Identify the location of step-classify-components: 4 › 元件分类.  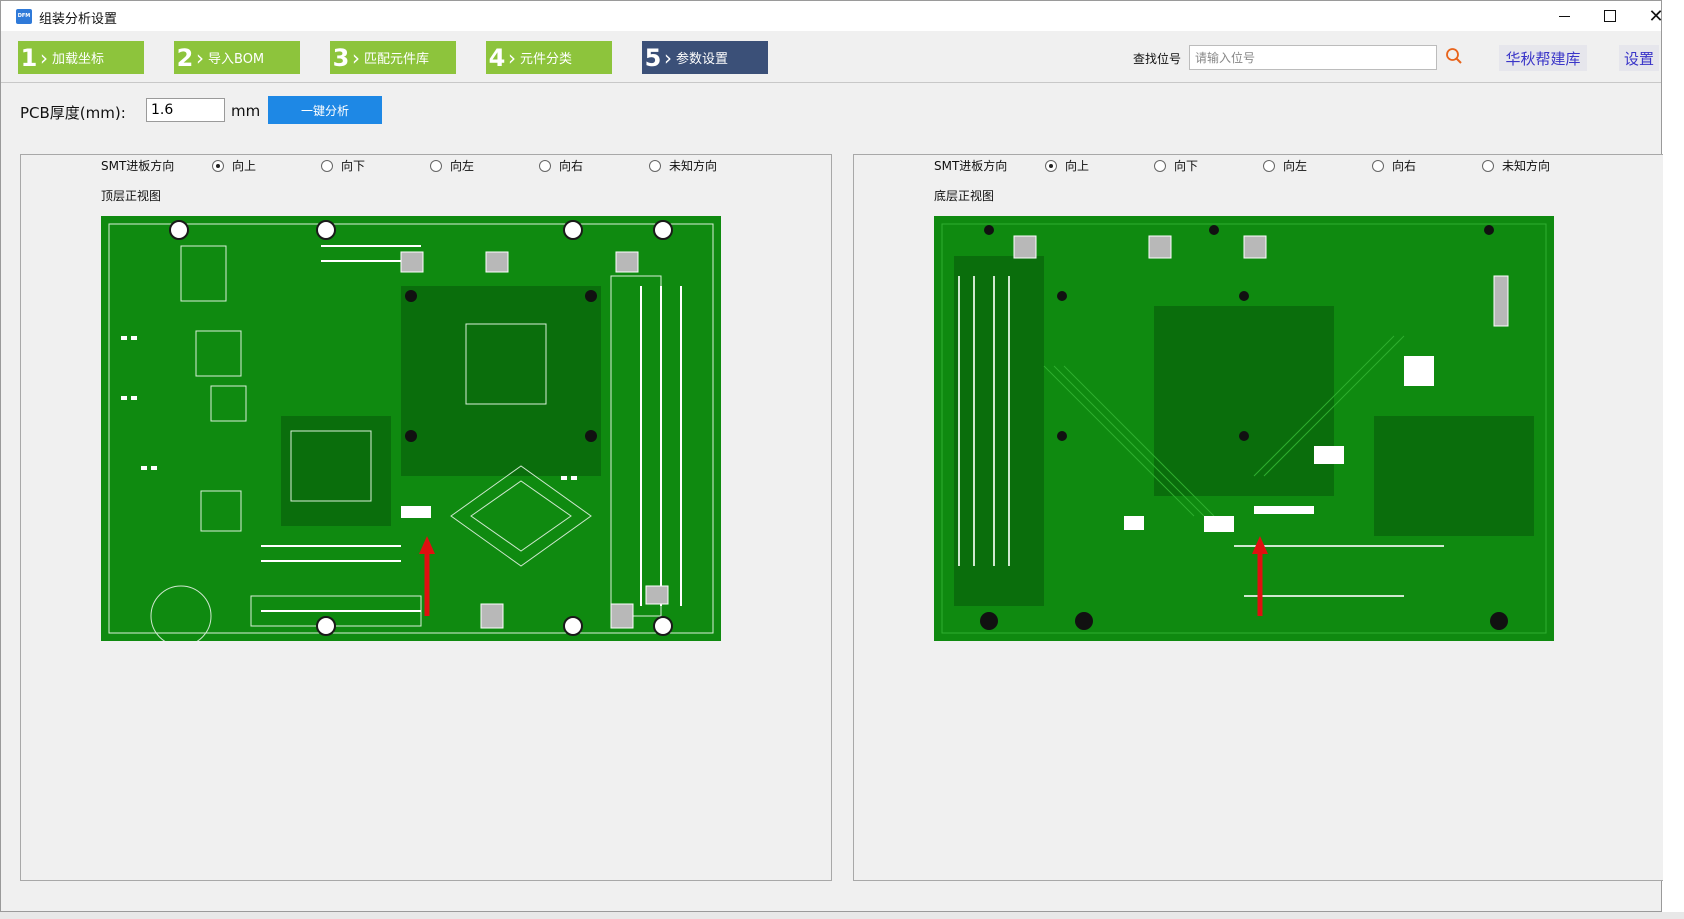
(549, 57).